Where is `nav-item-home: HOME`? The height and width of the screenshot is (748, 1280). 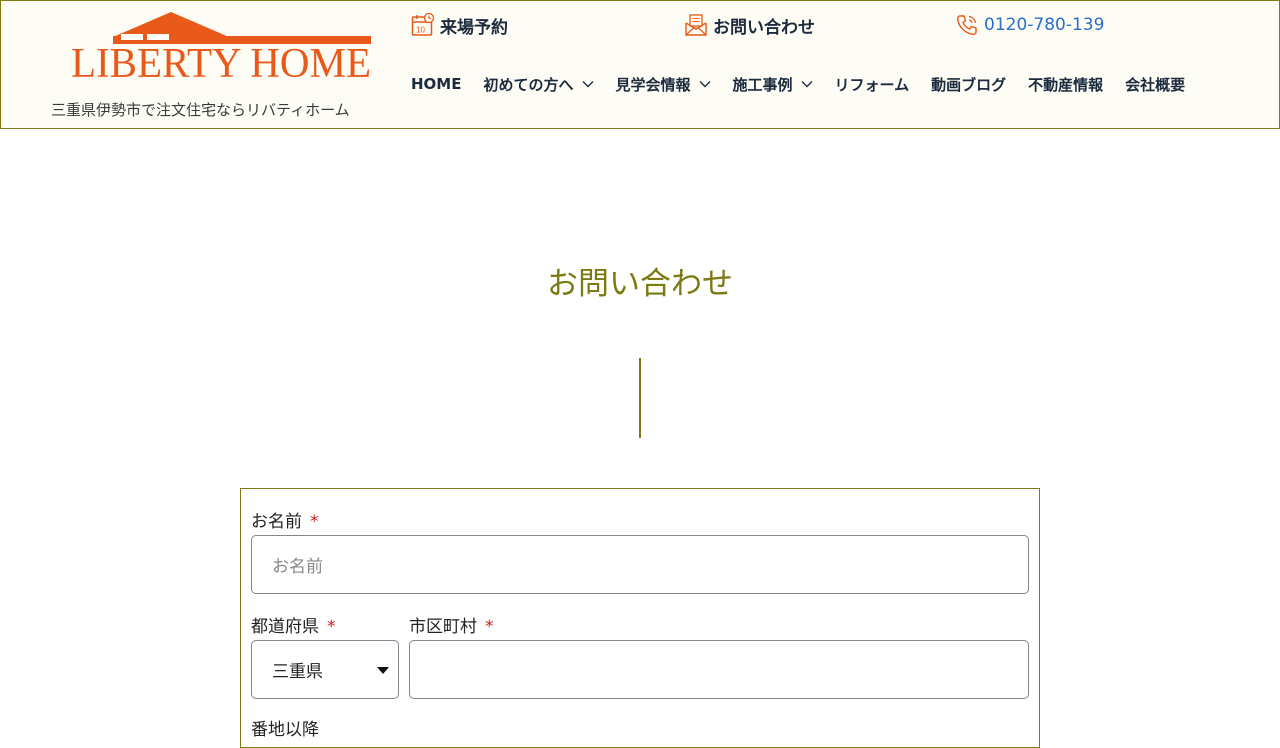 nav-item-home: HOME is located at coordinates (436, 84).